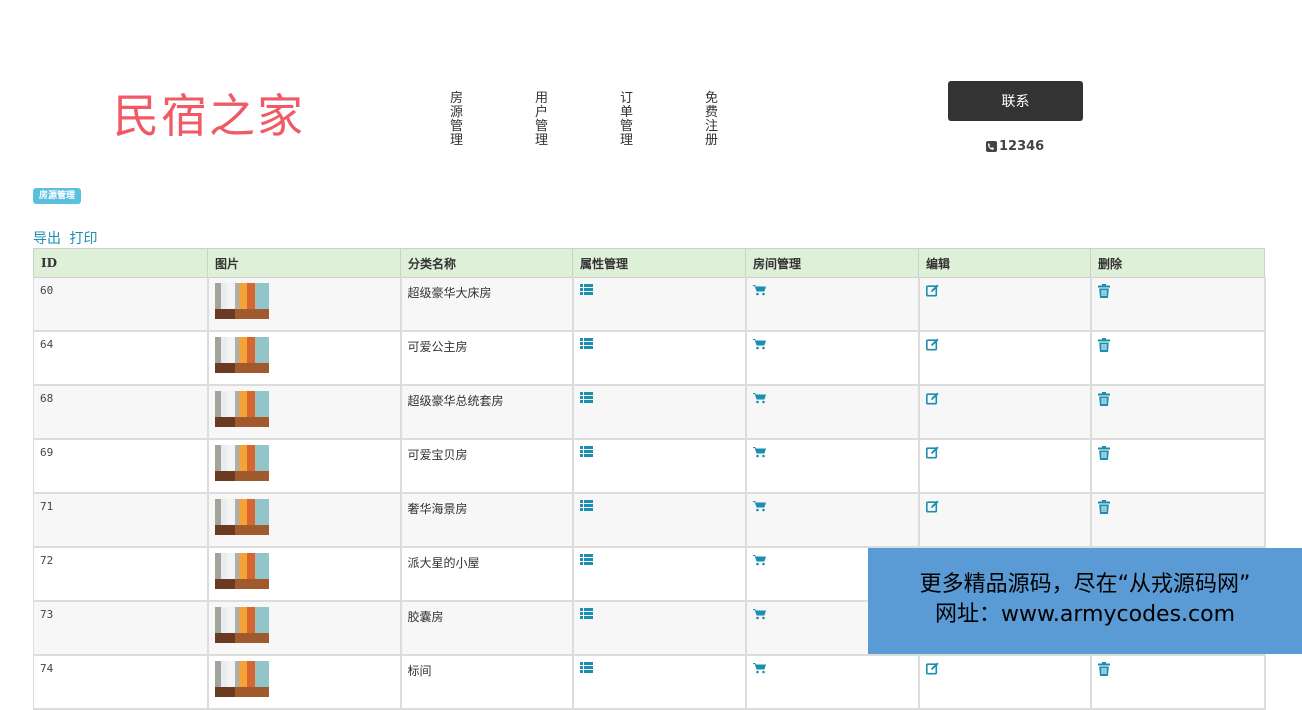  What do you see at coordinates (542, 120) in the screenshot?
I see `nav-item-users: 用户管理` at bounding box center [542, 120].